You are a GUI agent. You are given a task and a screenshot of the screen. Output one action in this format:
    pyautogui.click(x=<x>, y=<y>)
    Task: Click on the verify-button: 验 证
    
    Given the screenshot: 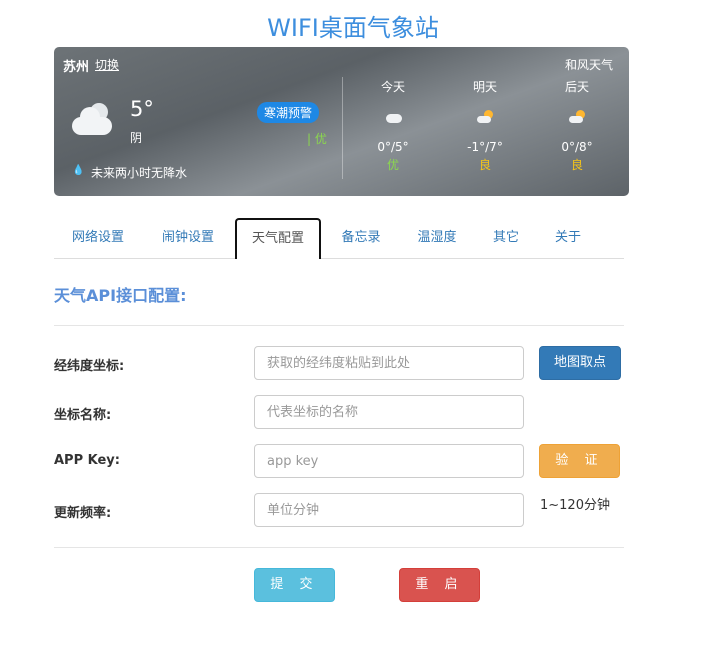 What is the action you would take?
    pyautogui.click(x=579, y=461)
    